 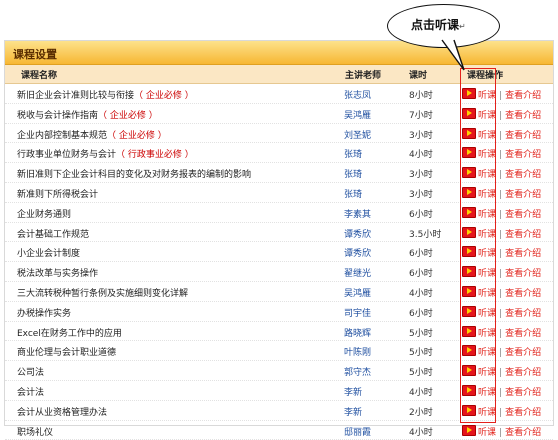 What do you see at coordinates (44, 214) in the screenshot?
I see `course-name: 企业财务通则` at bounding box center [44, 214].